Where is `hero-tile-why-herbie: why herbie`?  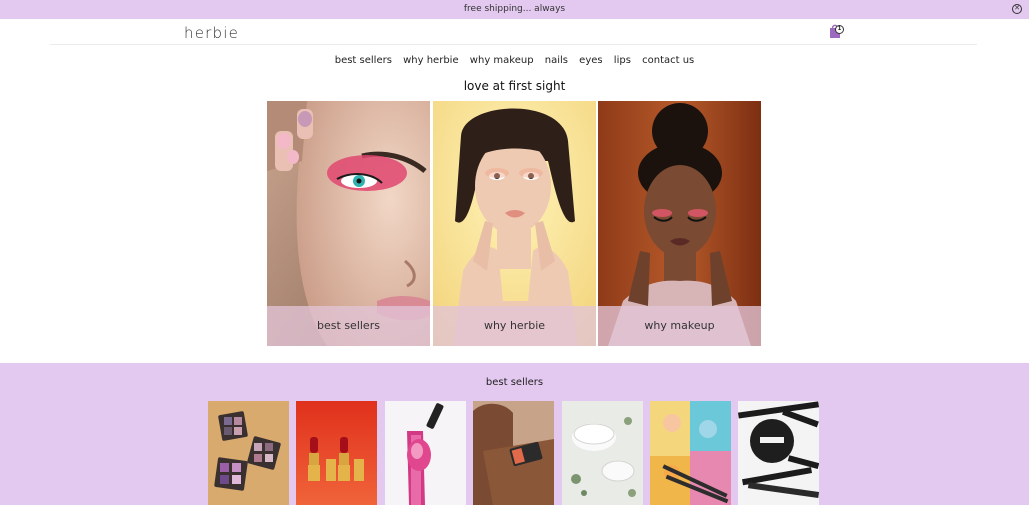
hero-tile-why-herbie: why herbie is located at coordinates (514, 223).